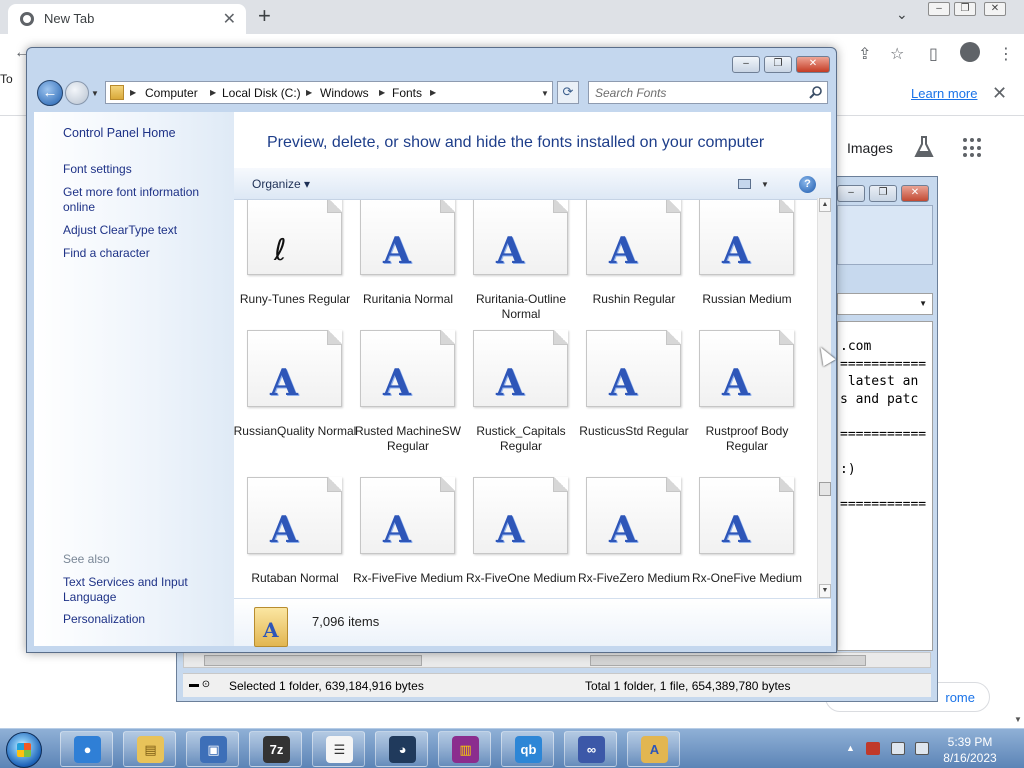 This screenshot has width=1024, height=768. Describe the element at coordinates (825, 591) in the screenshot. I see `scroll-down-arrow-icon: ▼` at that location.